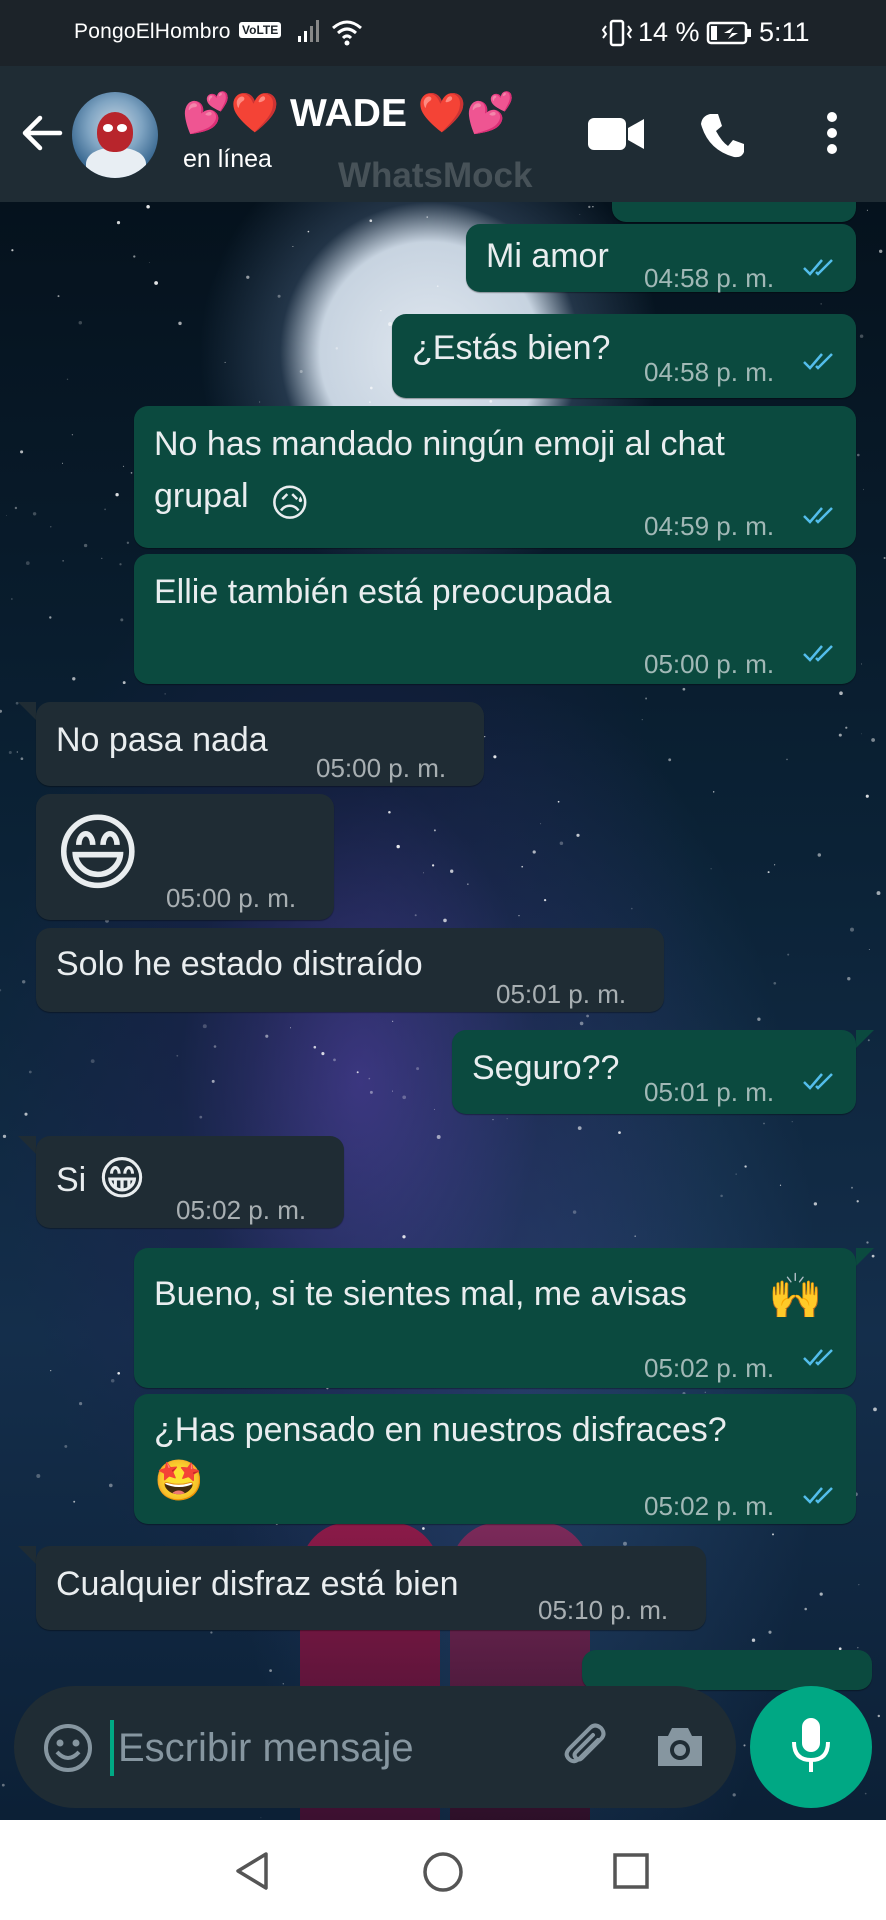  What do you see at coordinates (784, 32) in the screenshot?
I see `clock: 5:11` at bounding box center [784, 32].